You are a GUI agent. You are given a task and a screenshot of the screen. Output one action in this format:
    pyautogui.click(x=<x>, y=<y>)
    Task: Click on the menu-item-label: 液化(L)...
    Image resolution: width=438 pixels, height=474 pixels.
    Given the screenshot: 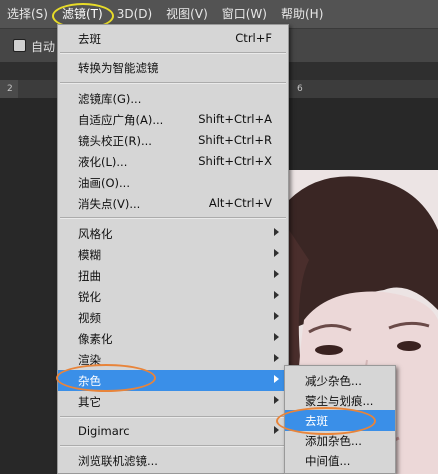 What is the action you would take?
    pyautogui.click(x=103, y=162)
    